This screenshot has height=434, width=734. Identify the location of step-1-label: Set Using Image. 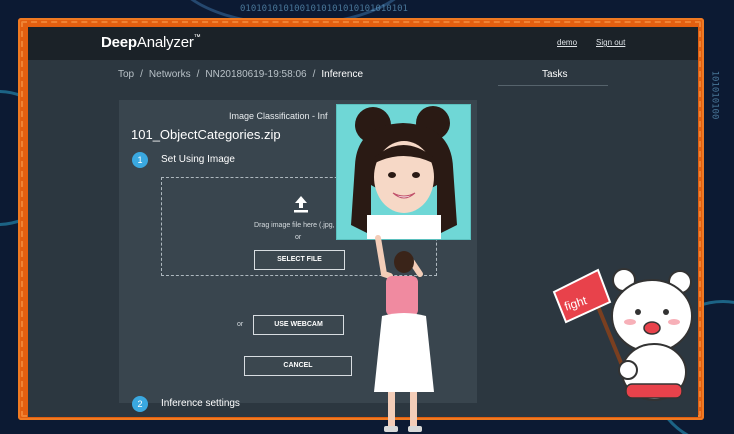
(198, 159).